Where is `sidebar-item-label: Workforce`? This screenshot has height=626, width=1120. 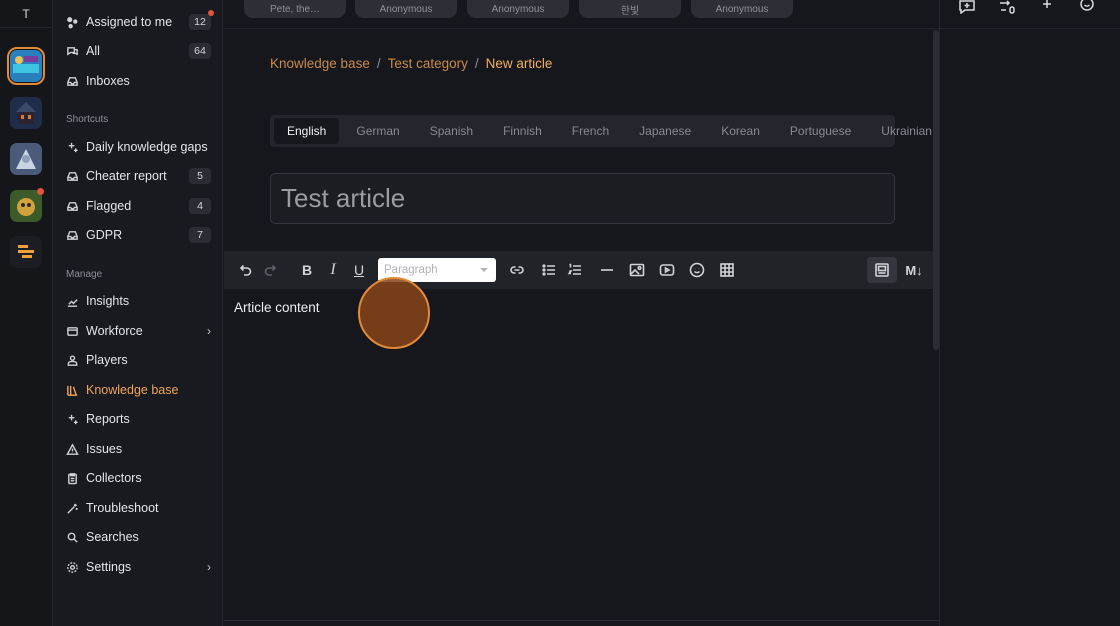 sidebar-item-label: Workforce is located at coordinates (114, 331).